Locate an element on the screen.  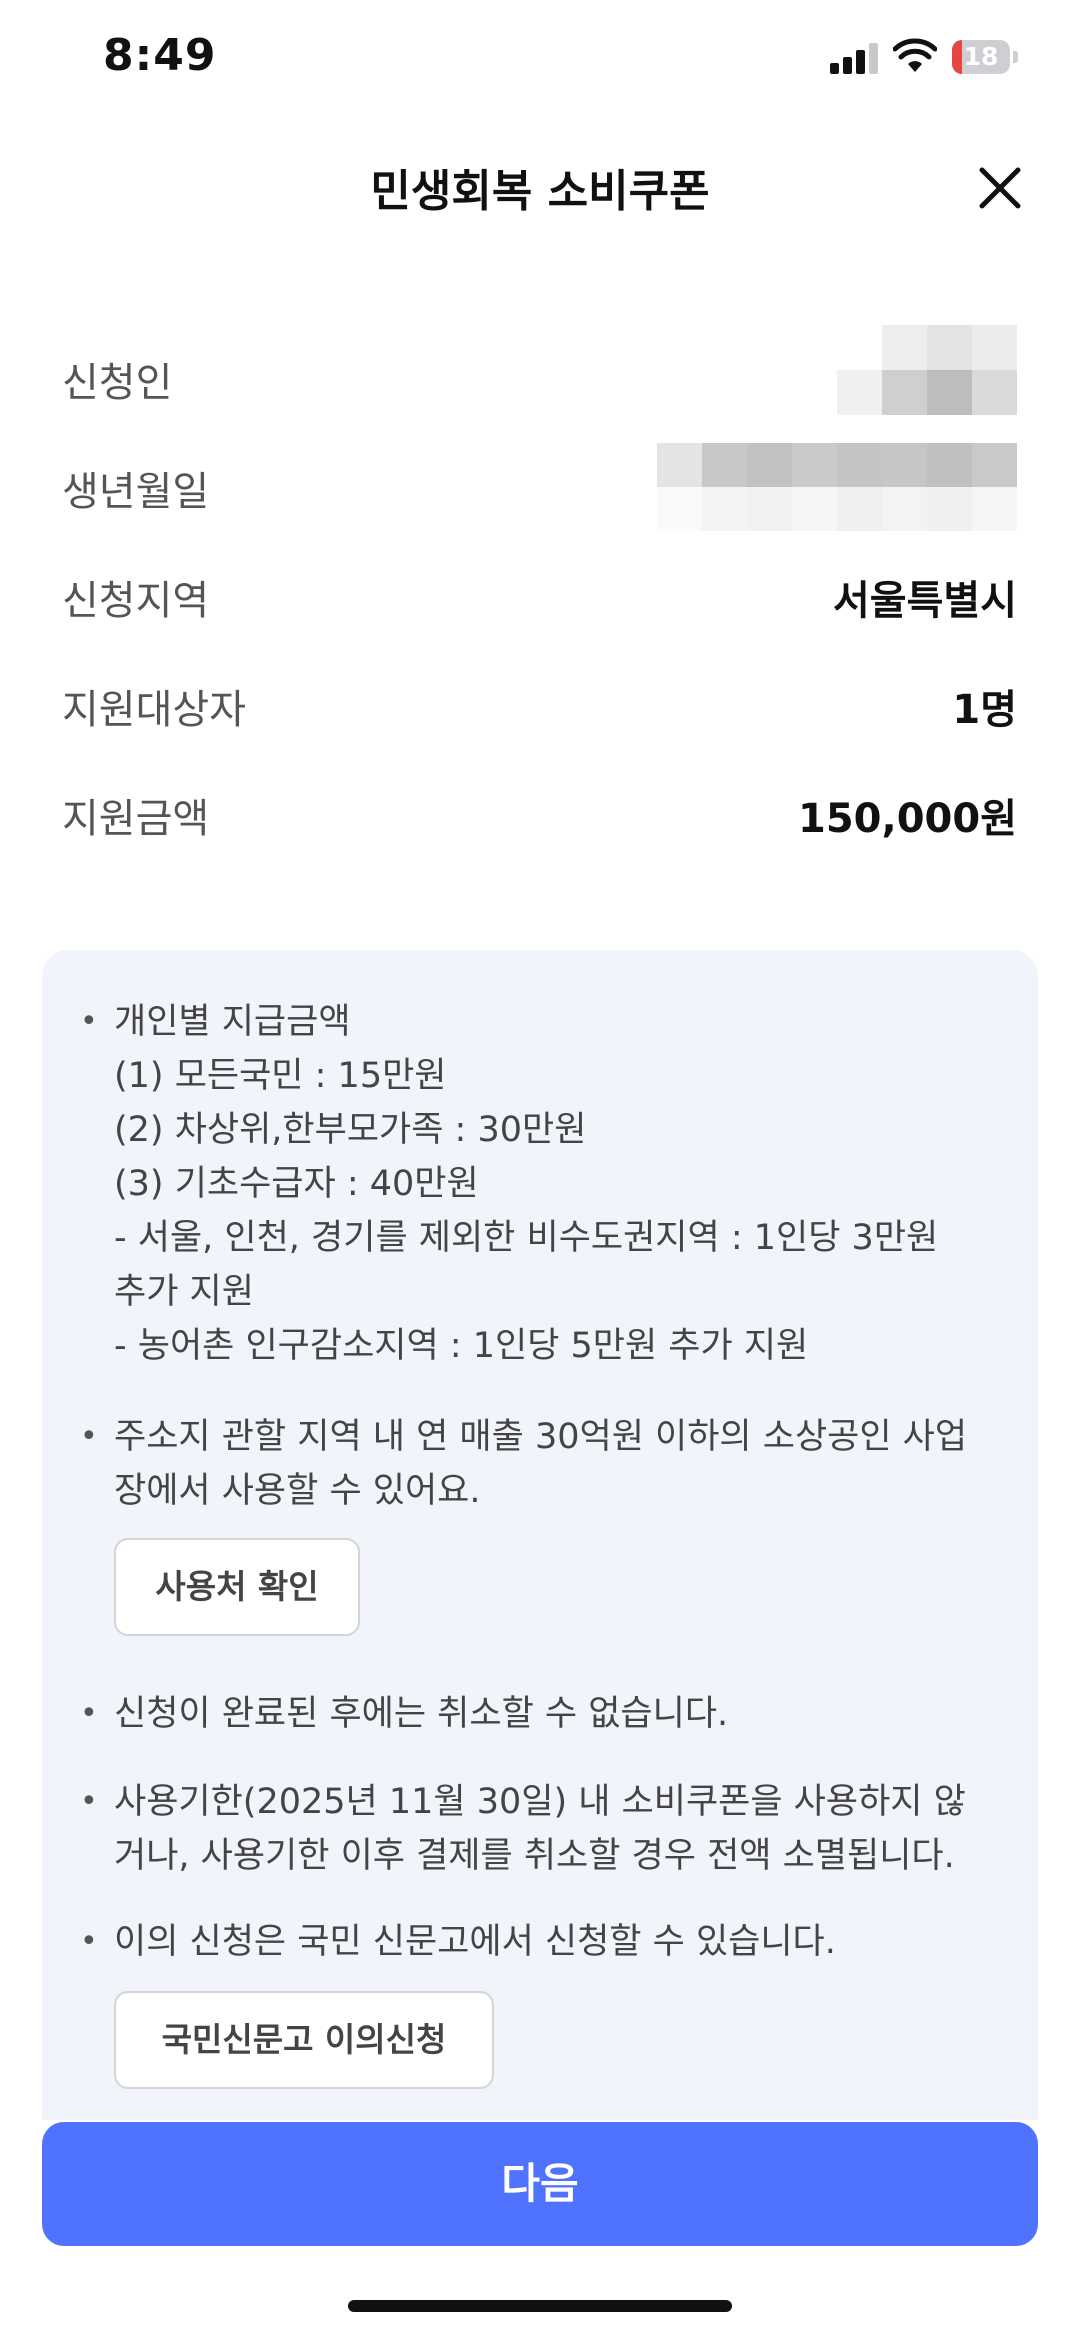
notice-text: 신청이 완료된 후에는 취소할 수 없습니다. is located at coordinates (564, 1714).